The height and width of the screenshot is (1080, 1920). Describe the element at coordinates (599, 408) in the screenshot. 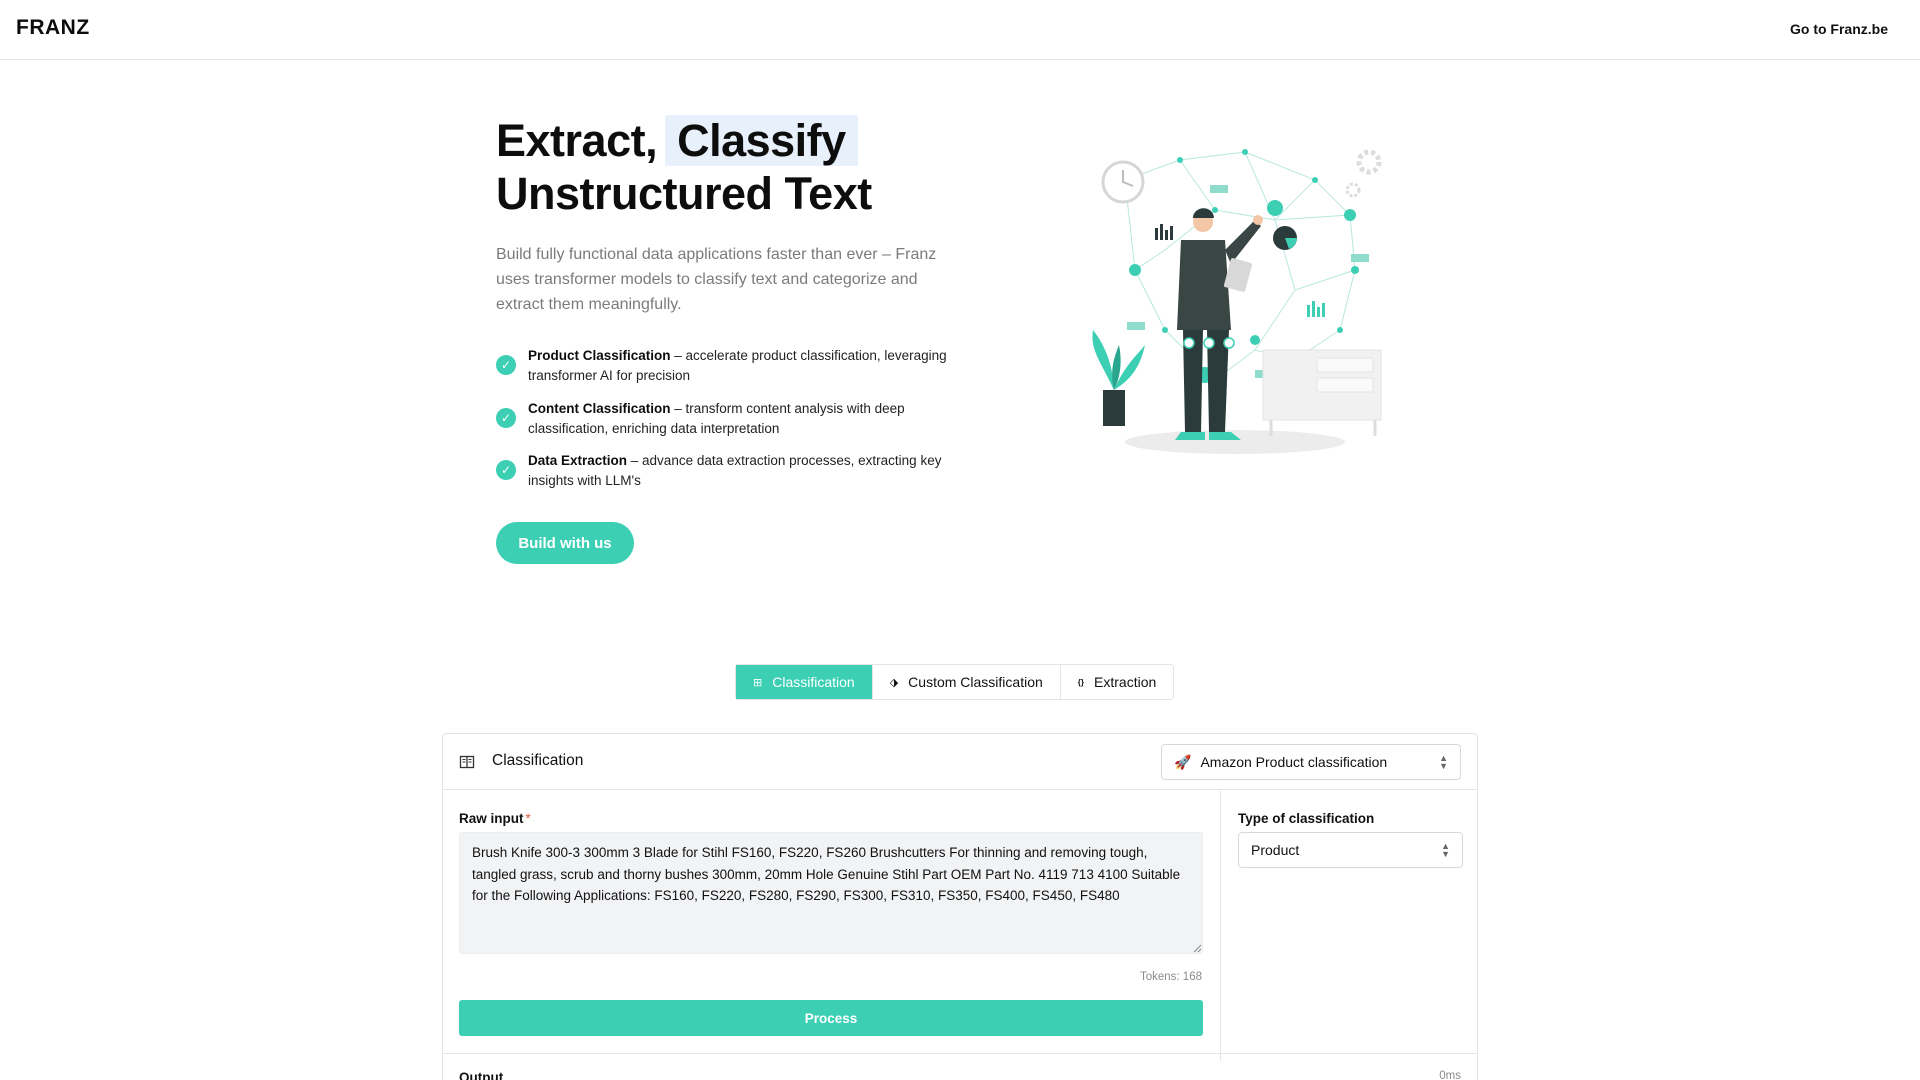

I see `feature-title: Content Classification` at that location.